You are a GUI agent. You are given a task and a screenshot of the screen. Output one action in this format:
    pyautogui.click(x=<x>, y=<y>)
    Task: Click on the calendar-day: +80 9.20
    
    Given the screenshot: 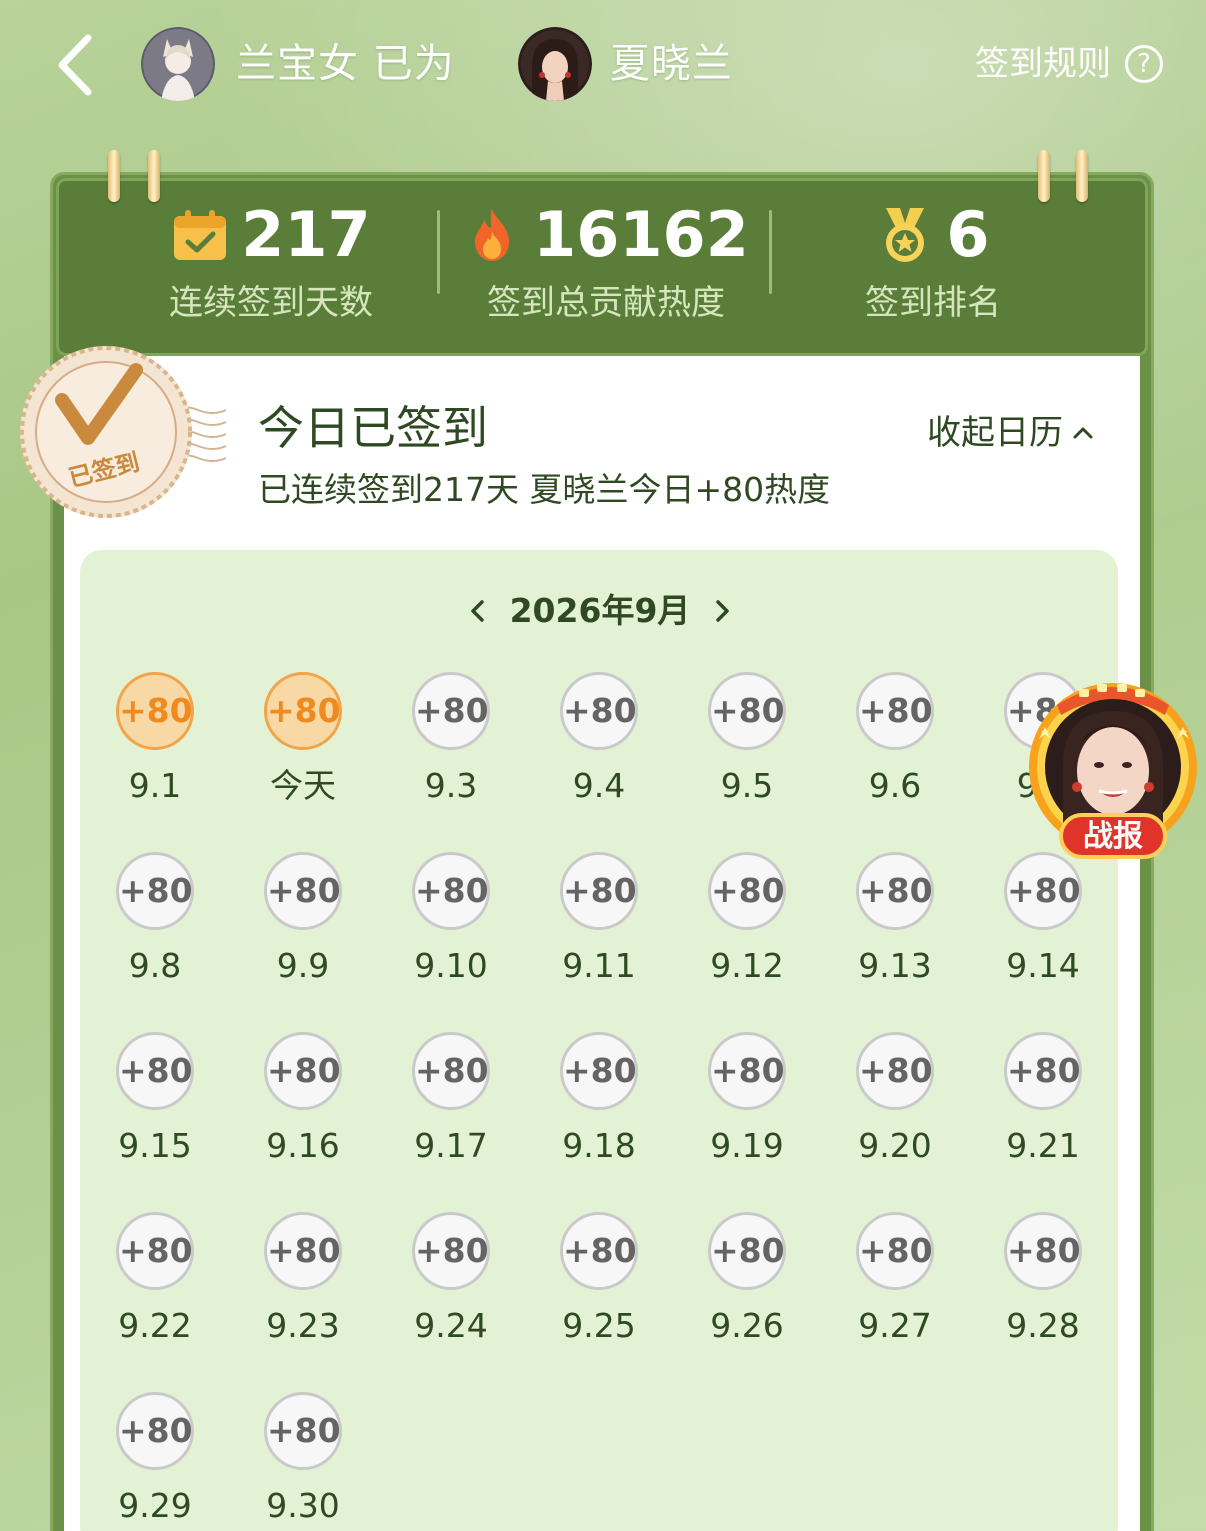 What is the action you would take?
    pyautogui.click(x=895, y=1107)
    